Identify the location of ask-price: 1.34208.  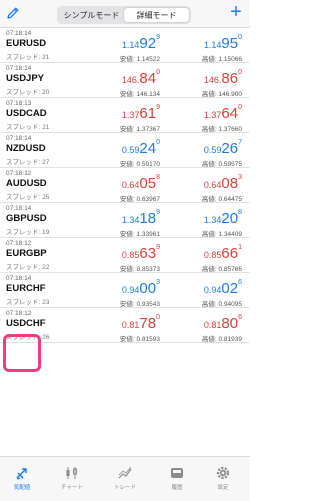
(207, 218).